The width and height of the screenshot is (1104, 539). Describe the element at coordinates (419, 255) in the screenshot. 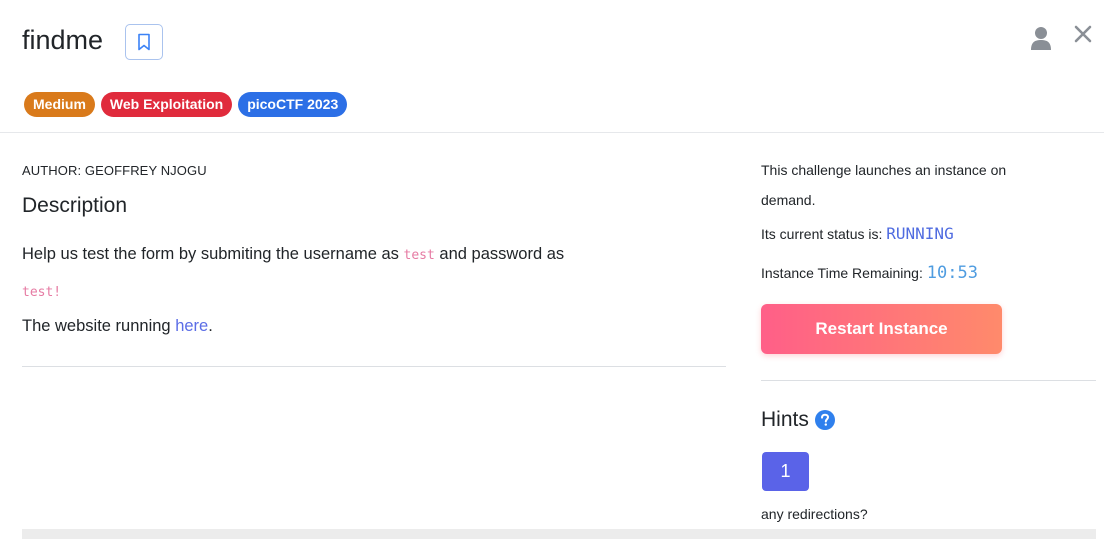

I see `username-code: test` at that location.